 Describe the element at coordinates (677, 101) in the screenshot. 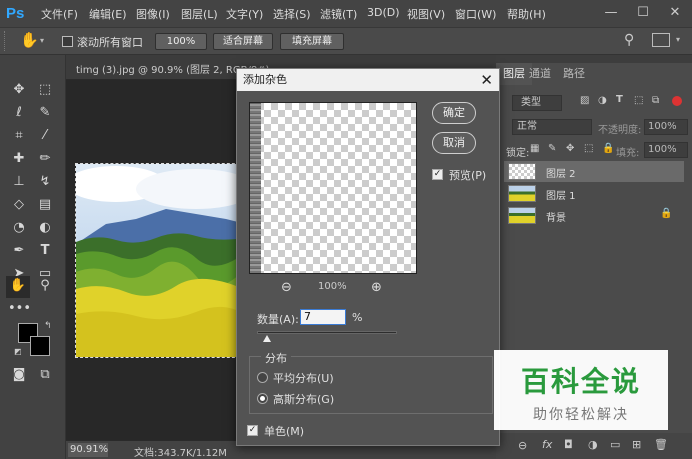

I see `filter-toggle-icon` at that location.